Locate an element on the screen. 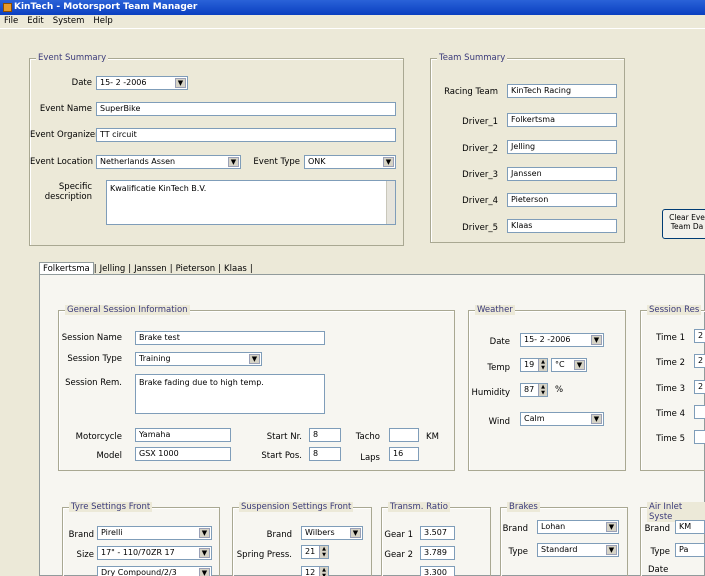 This screenshot has width=705, height=576. menu-help: Help is located at coordinates (103, 20).